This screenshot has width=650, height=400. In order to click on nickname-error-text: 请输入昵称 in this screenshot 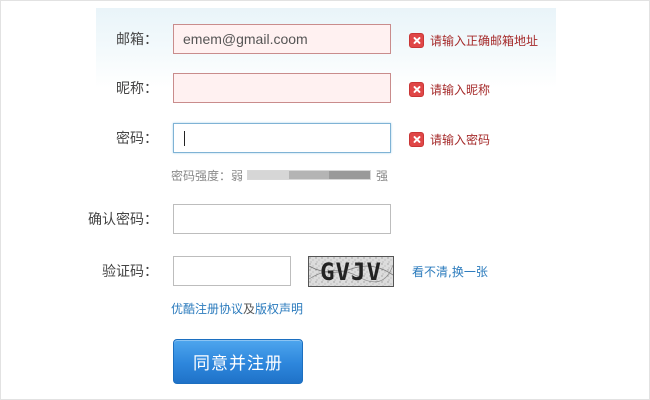, I will do `click(460, 89)`.